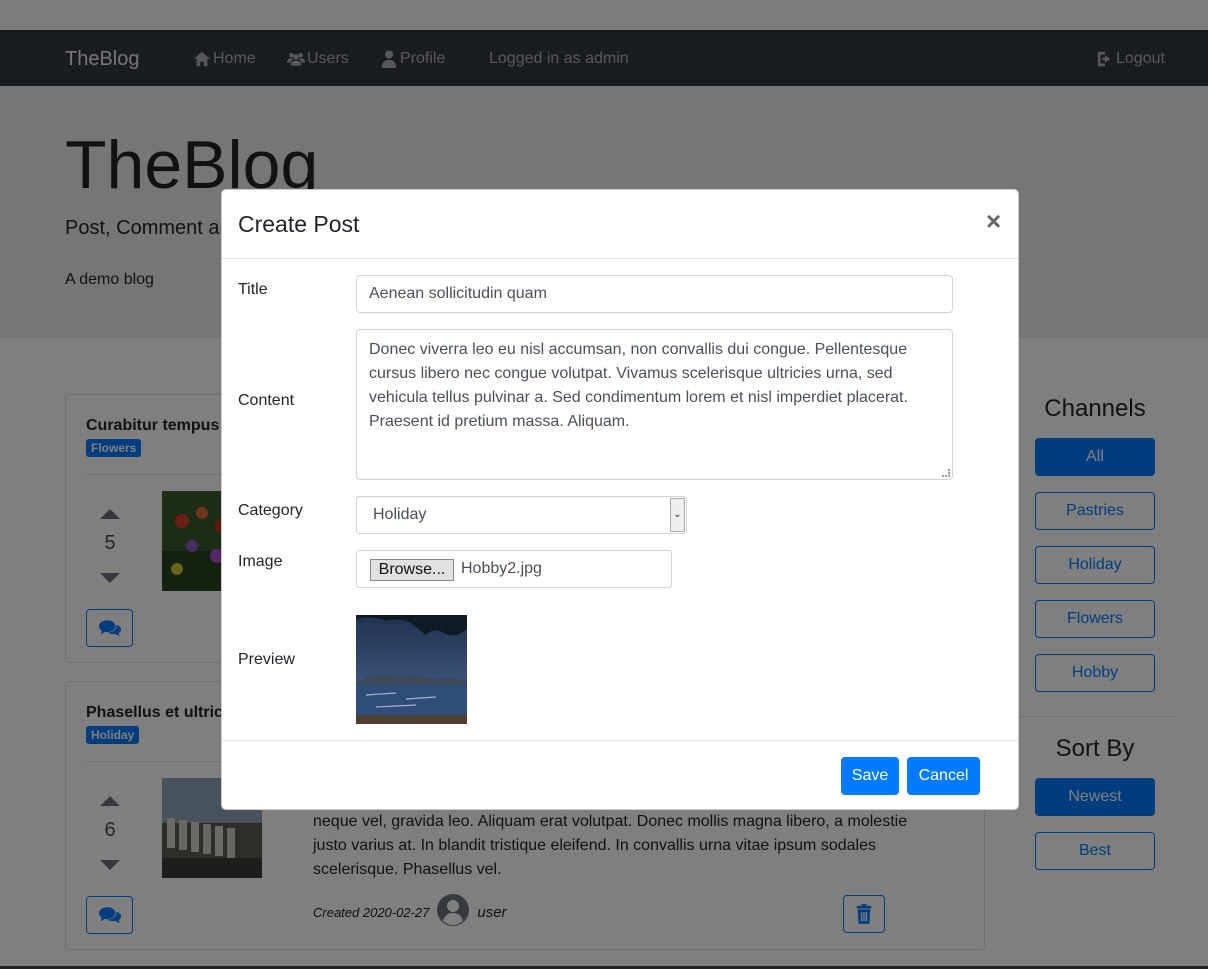  I want to click on image-preview, so click(411, 669).